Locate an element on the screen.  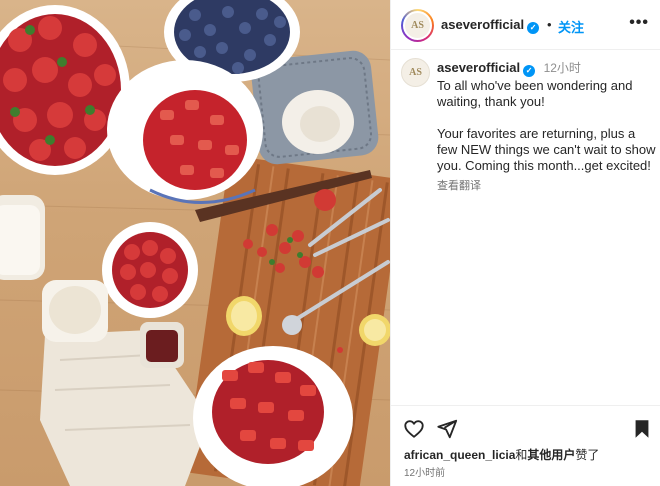
post-actions: african_queen_licia和其他用户赞了 12小时前 is located at coordinates (525, 445).